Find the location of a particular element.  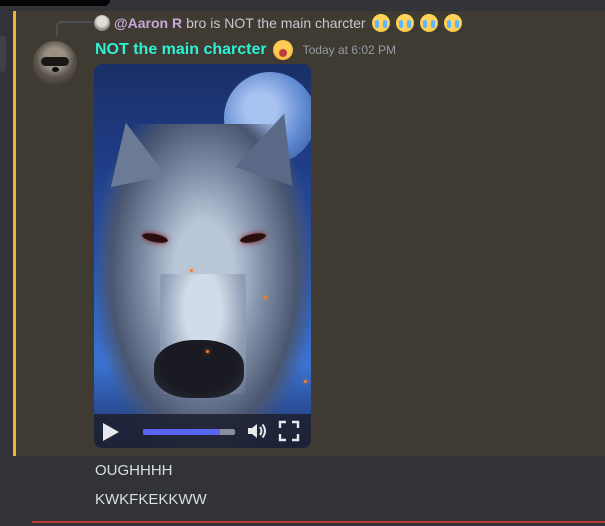

mention-indicator-bar is located at coordinates (14, 233).